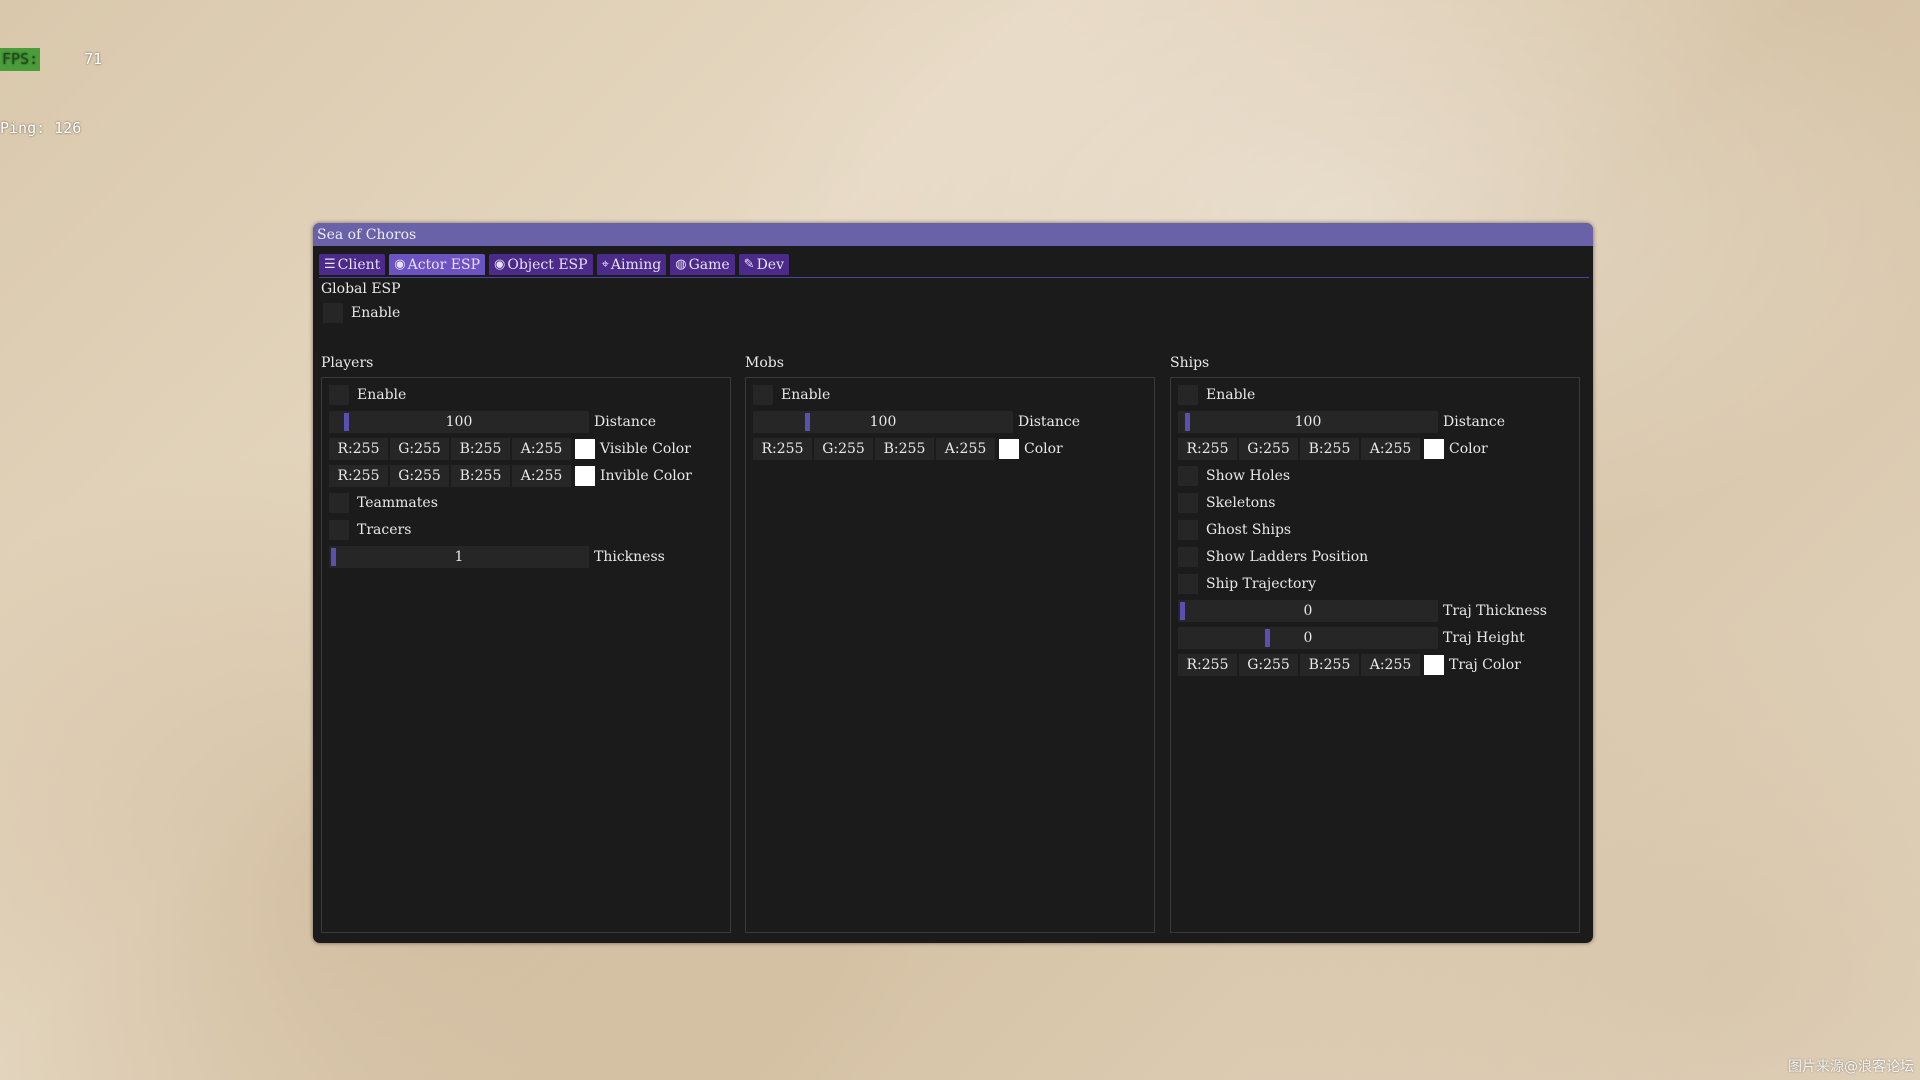  I want to click on teammates-label: Teammates, so click(397, 503).